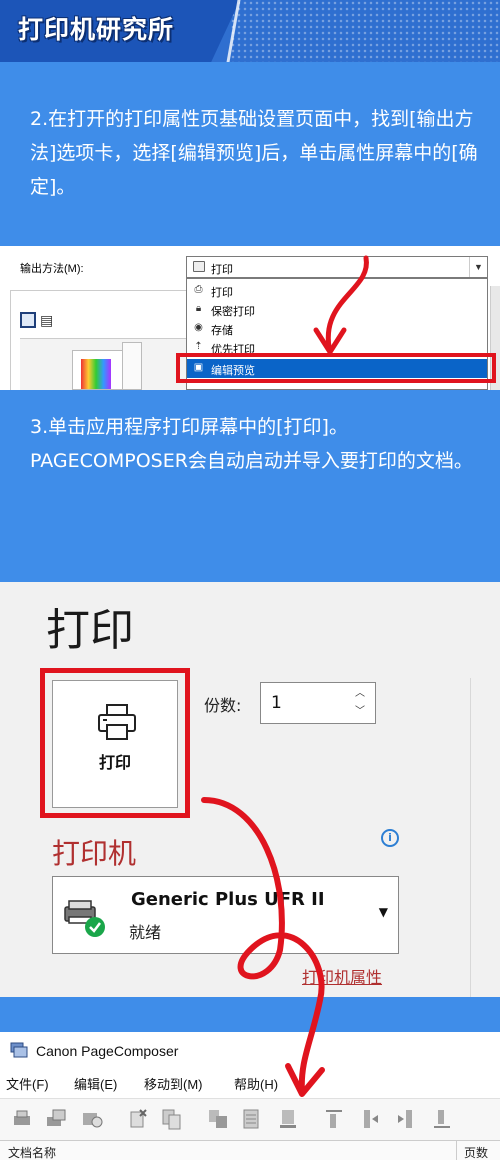 This screenshot has width=500, height=1160. What do you see at coordinates (276, 703) in the screenshot?
I see `copies-value: 1` at bounding box center [276, 703].